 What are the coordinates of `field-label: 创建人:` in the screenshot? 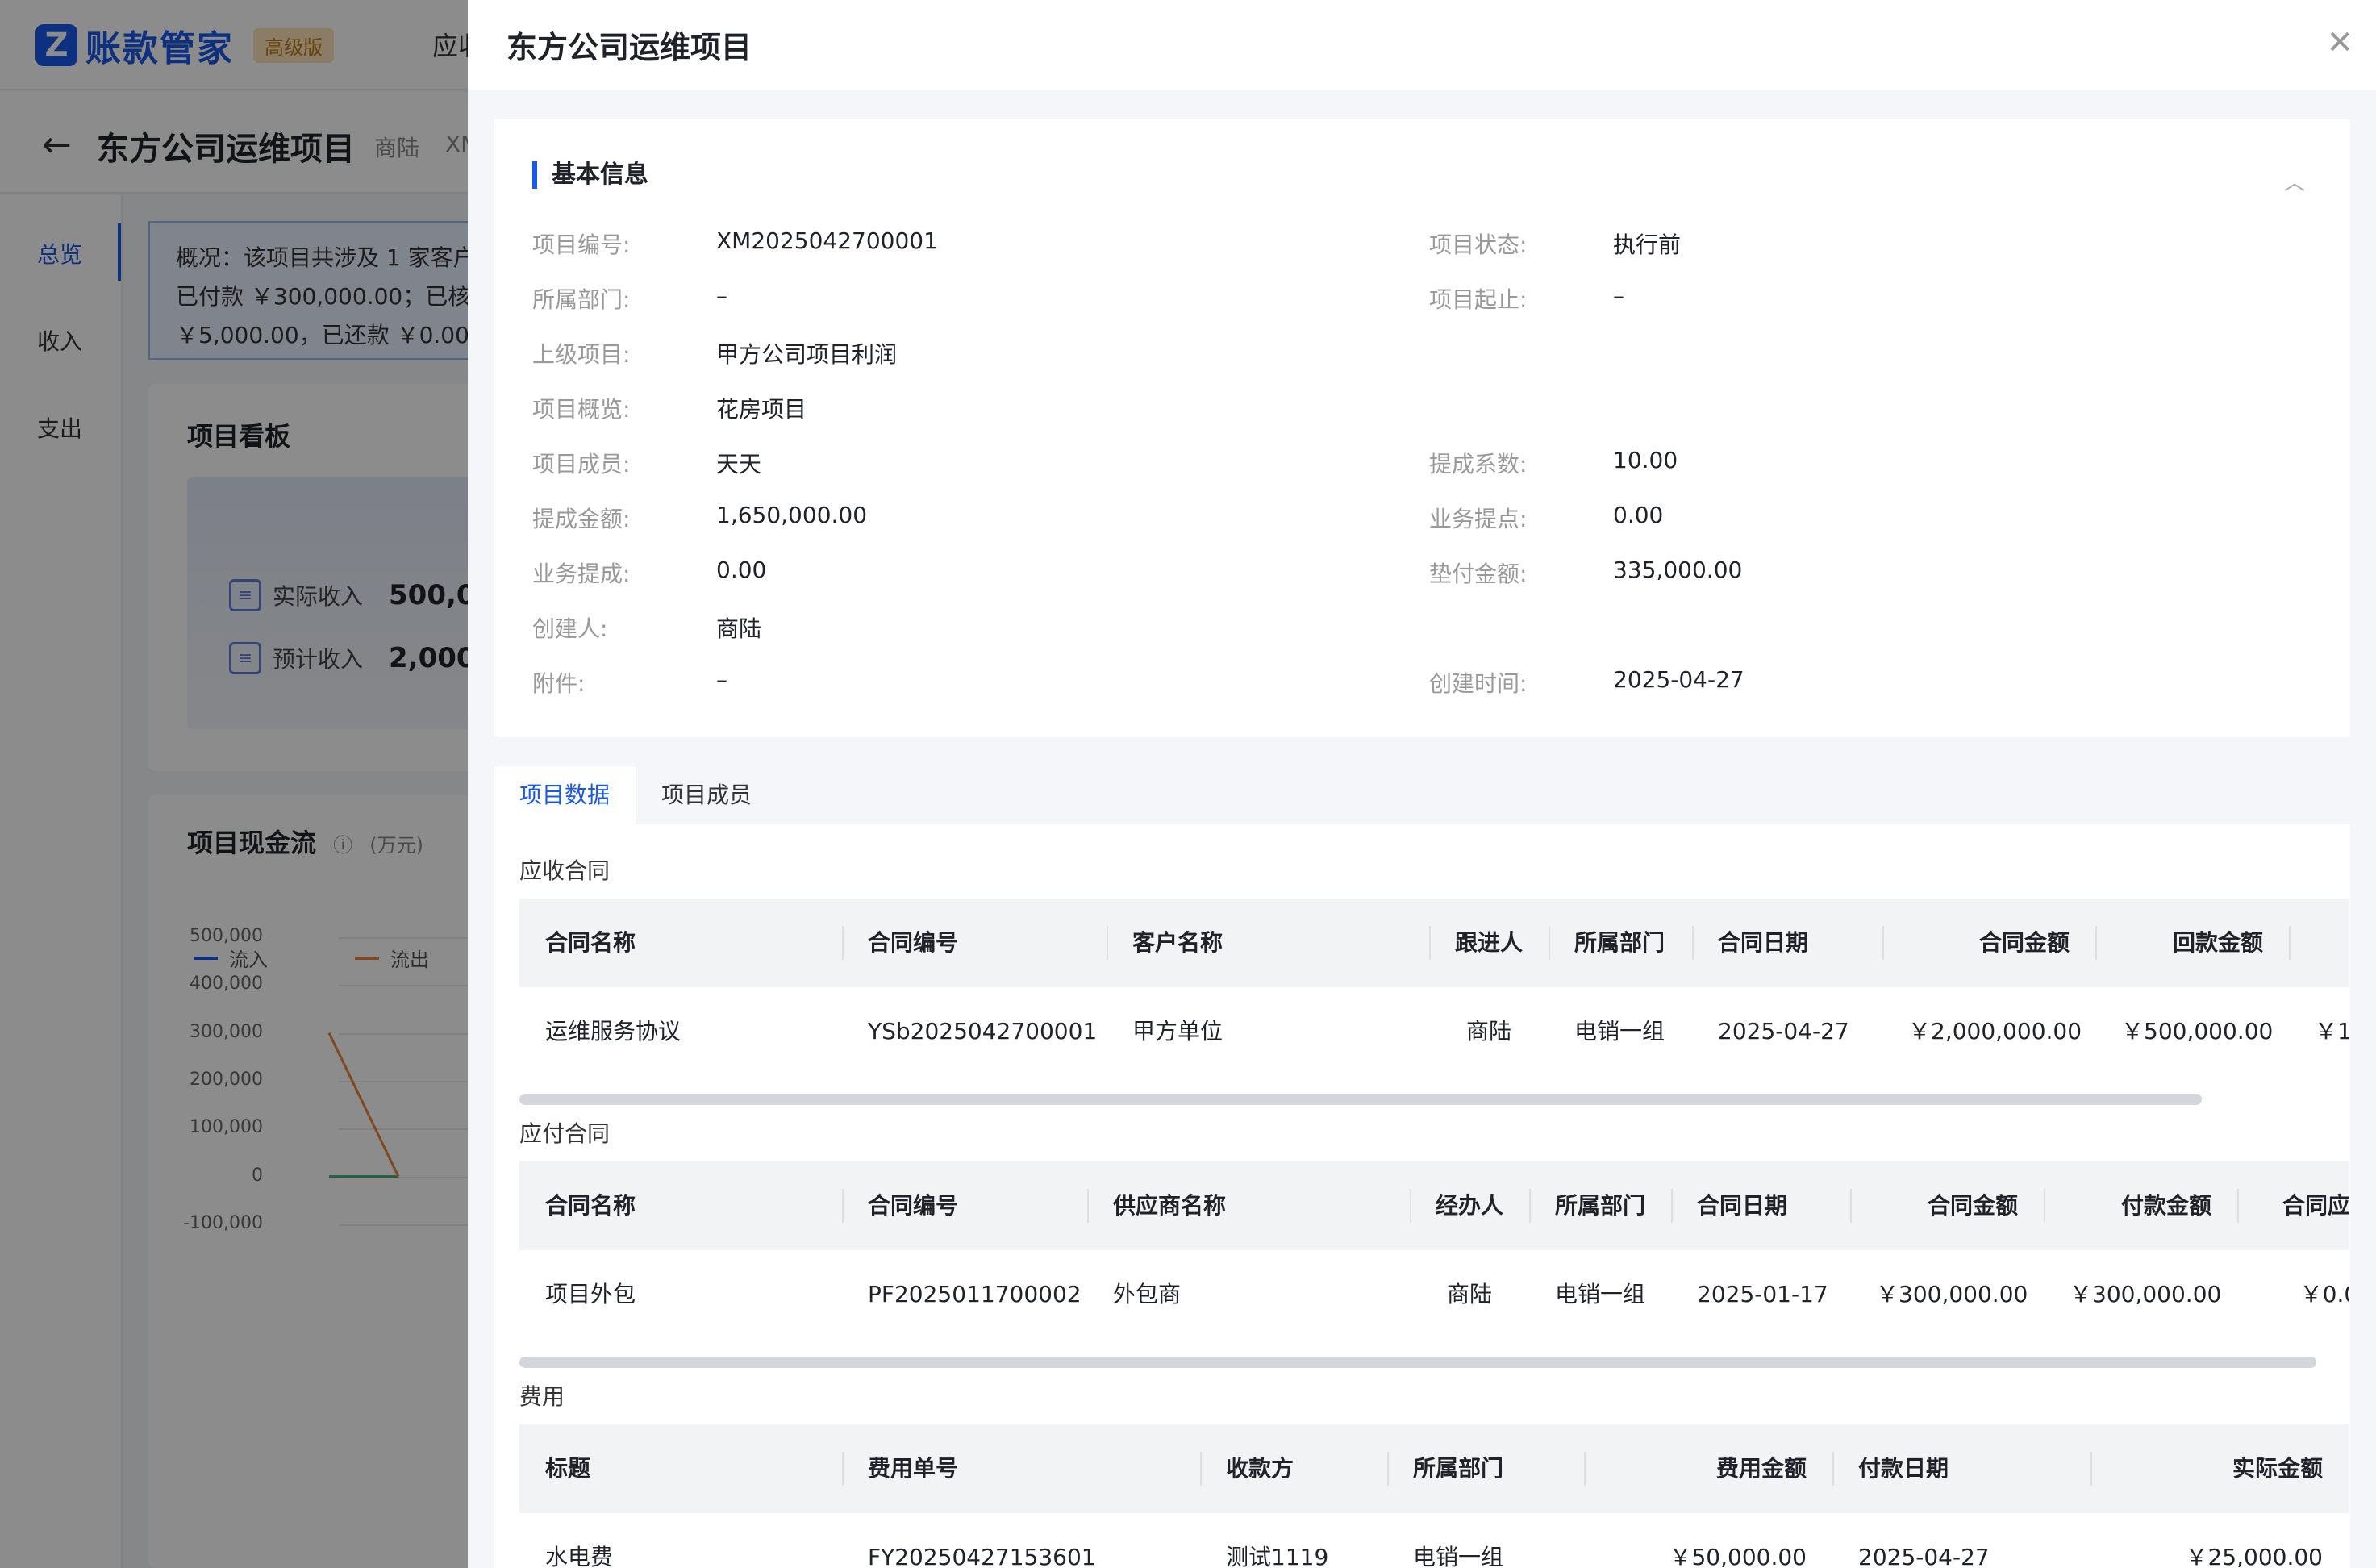 It's located at (570, 628).